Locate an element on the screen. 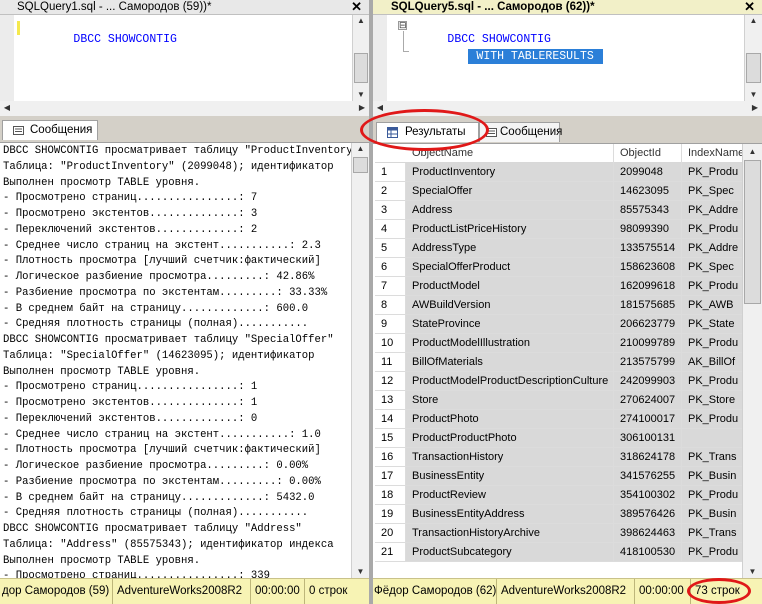  table-row: 13 Store 270624007 PK_Store is located at coordinates (560, 400).